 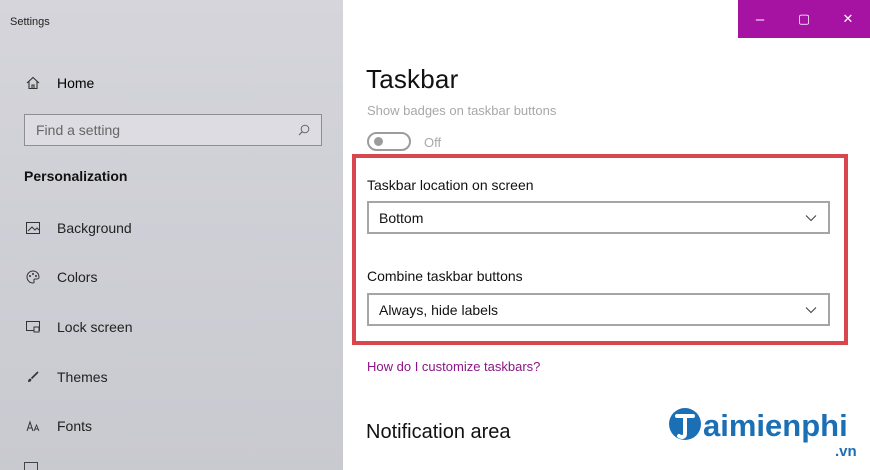 I want to click on dropdown-value: Bottom, so click(x=401, y=217).